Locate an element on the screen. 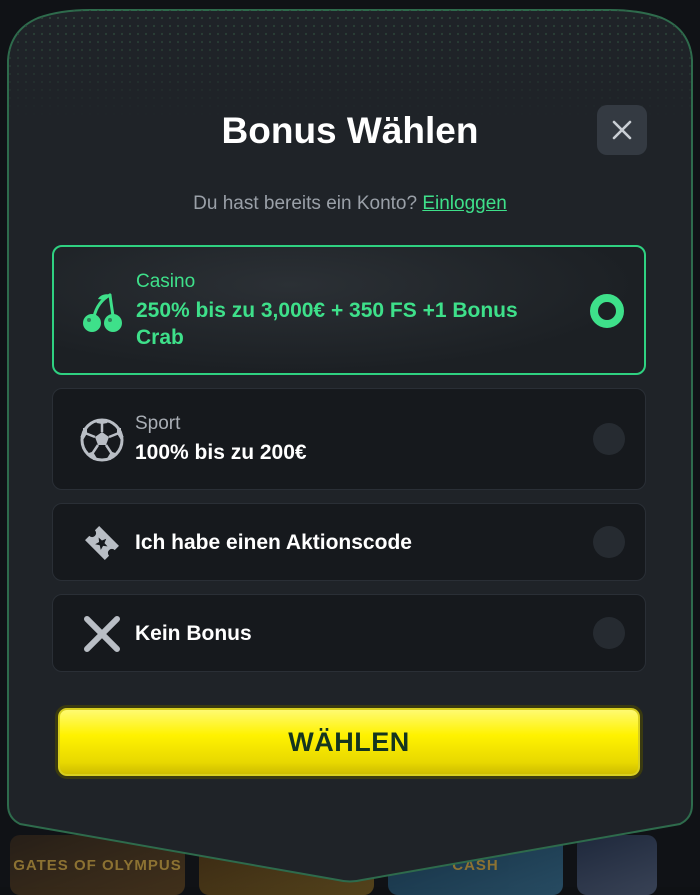  option-value: Kein Bonus is located at coordinates (193, 633).